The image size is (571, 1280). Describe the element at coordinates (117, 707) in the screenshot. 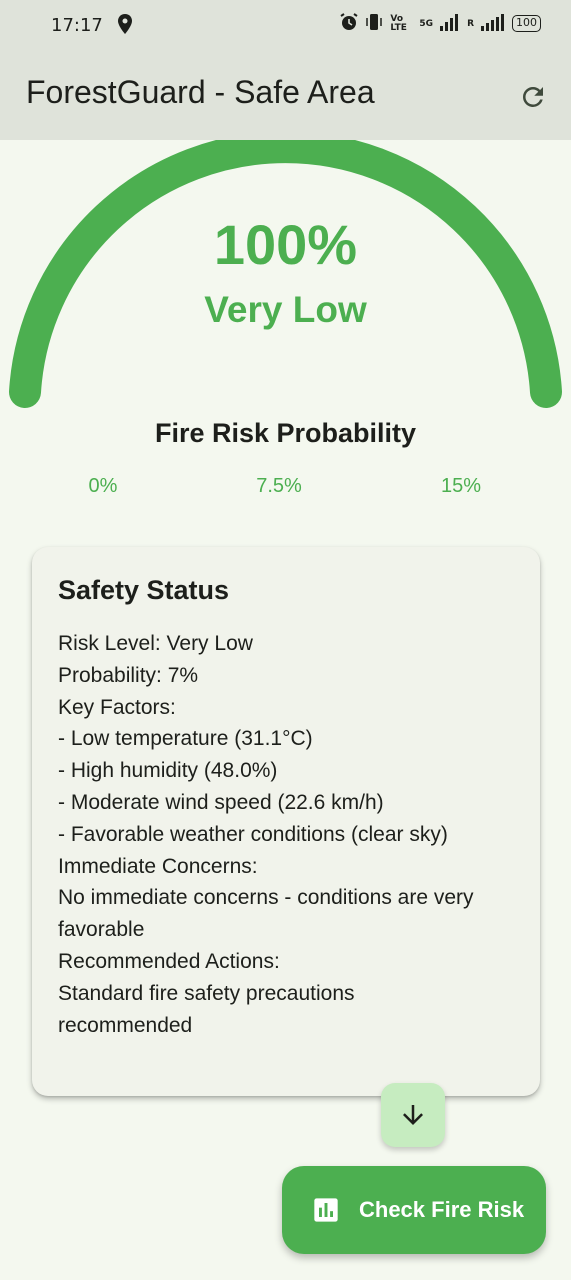

I see `card-line: Key Factors:` at that location.